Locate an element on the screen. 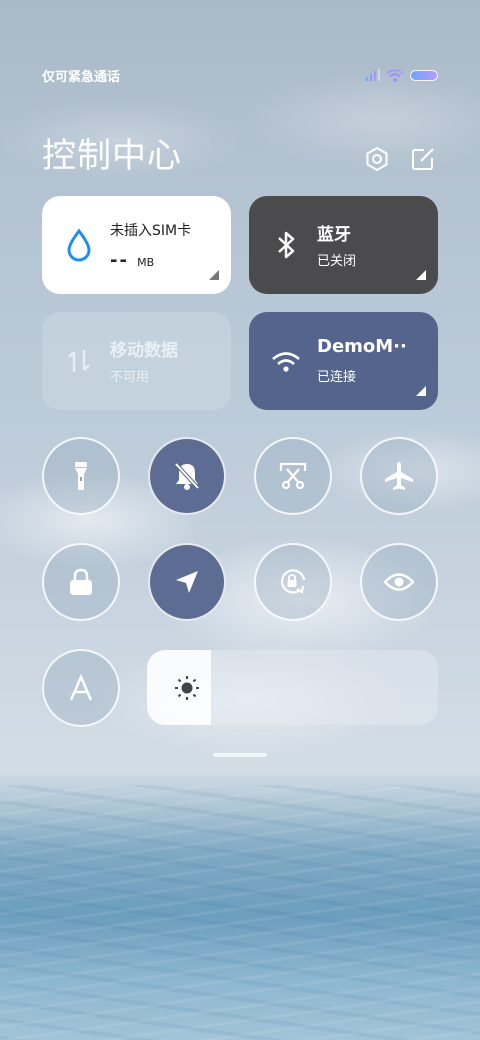 This screenshot has width=480, height=1040. status-icons is located at coordinates (402, 75).